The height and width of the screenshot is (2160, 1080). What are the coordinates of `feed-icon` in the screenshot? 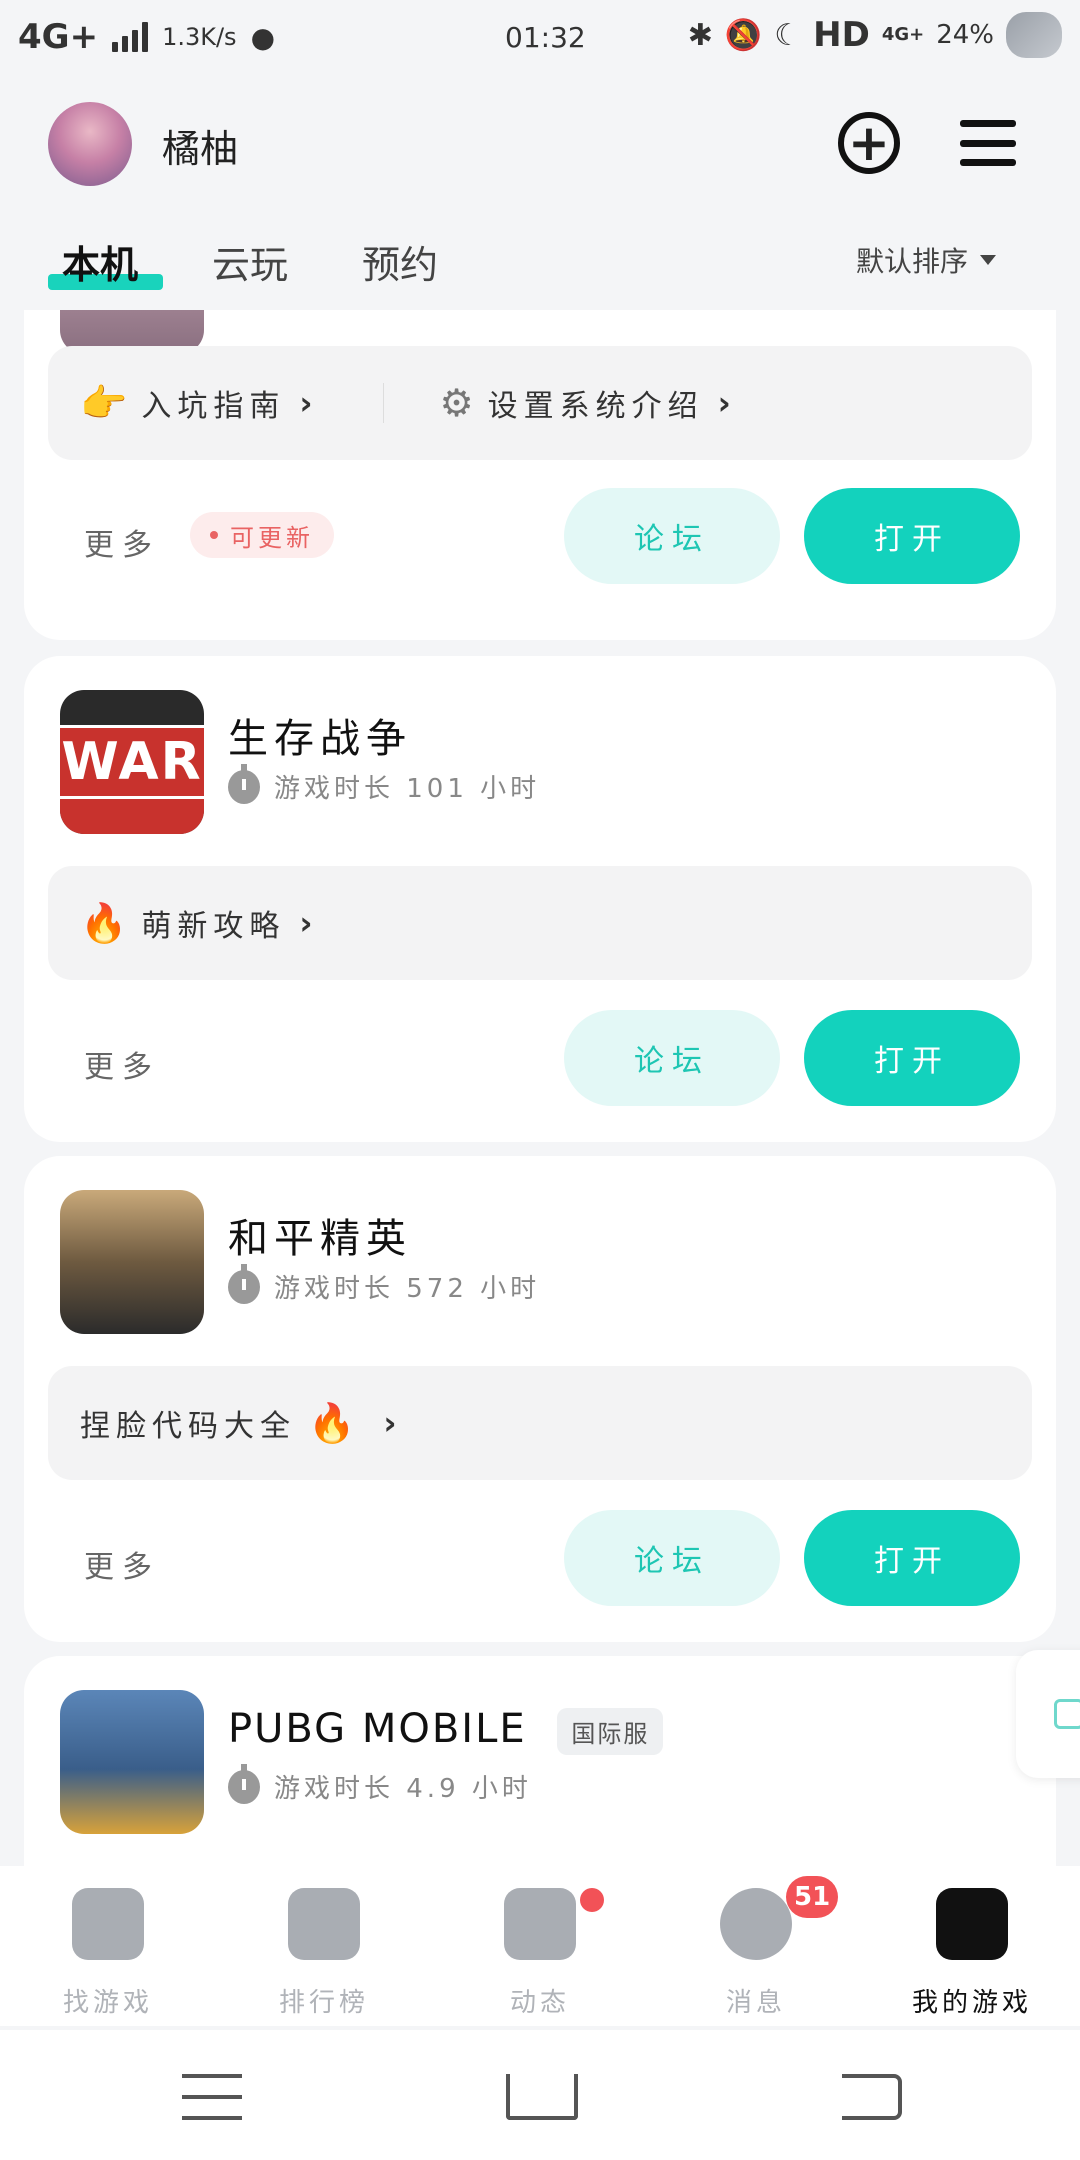 It's located at (540, 1924).